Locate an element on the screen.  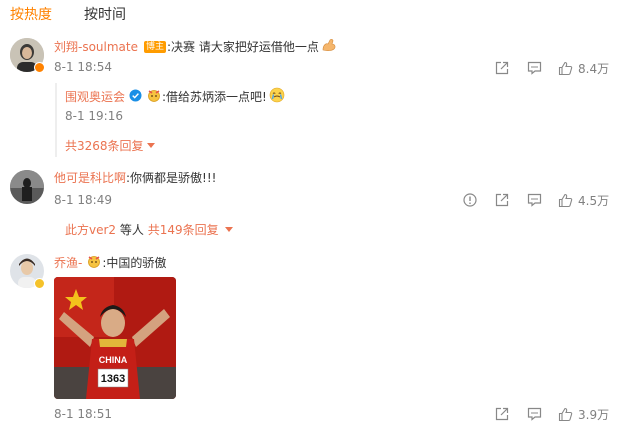
like-button: 8.4万 is located at coordinates (583, 68).